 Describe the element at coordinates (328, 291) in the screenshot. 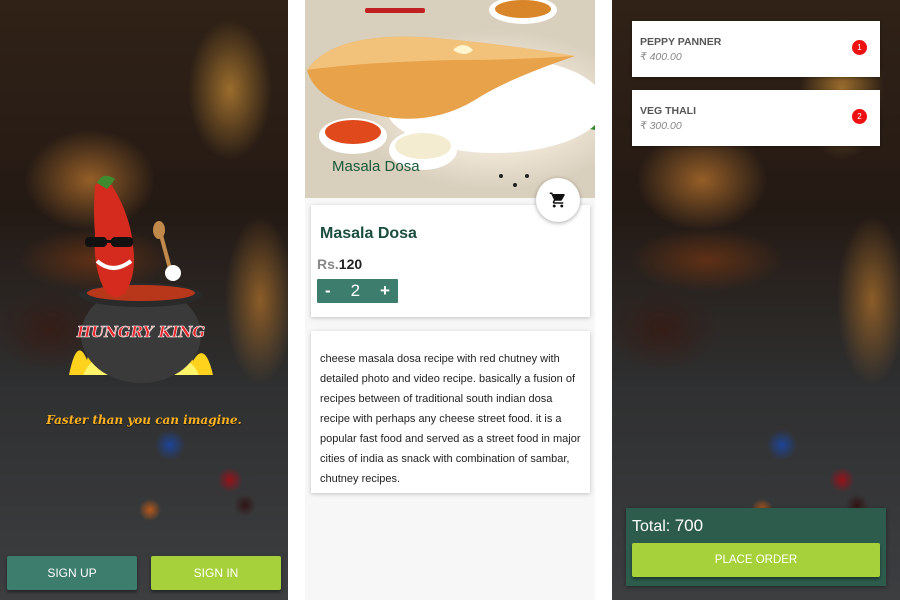

I see `decrease-quantity-button: -` at that location.